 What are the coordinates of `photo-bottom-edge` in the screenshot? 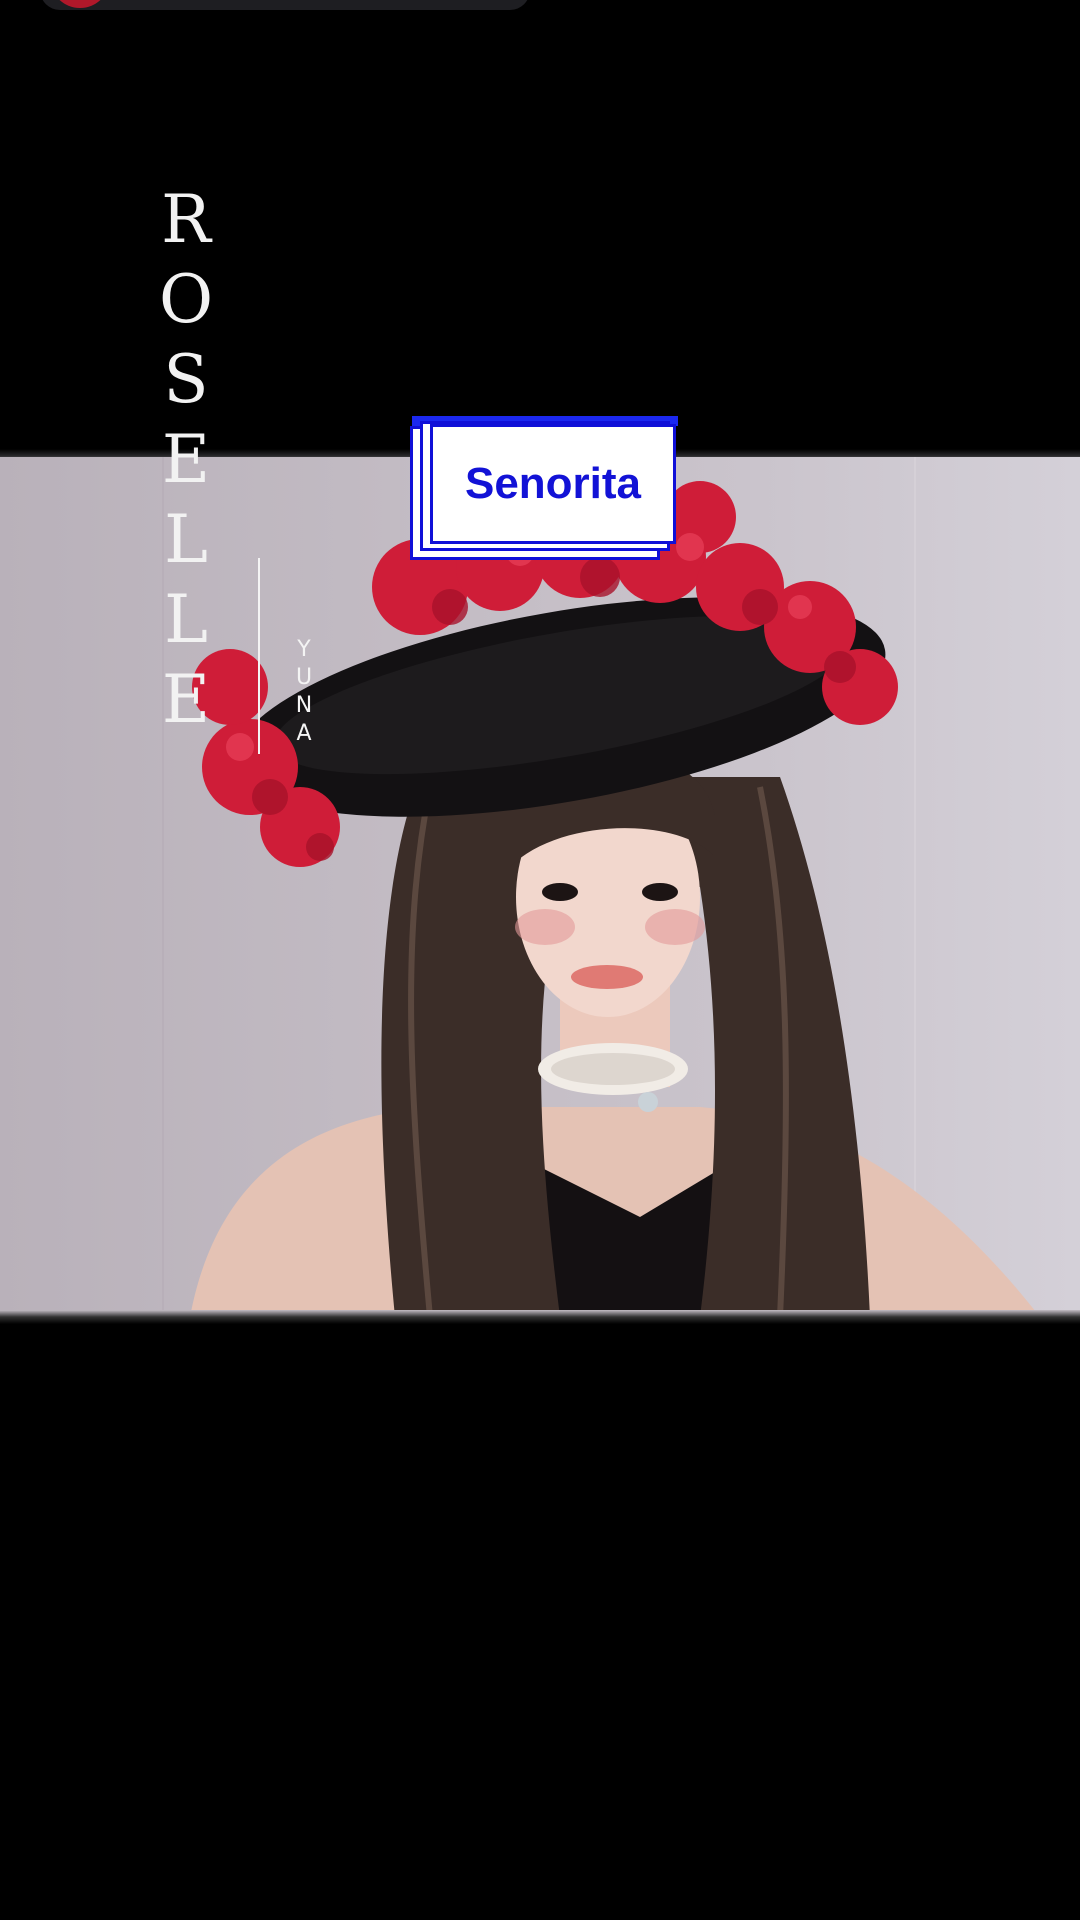 It's located at (540, 1317).